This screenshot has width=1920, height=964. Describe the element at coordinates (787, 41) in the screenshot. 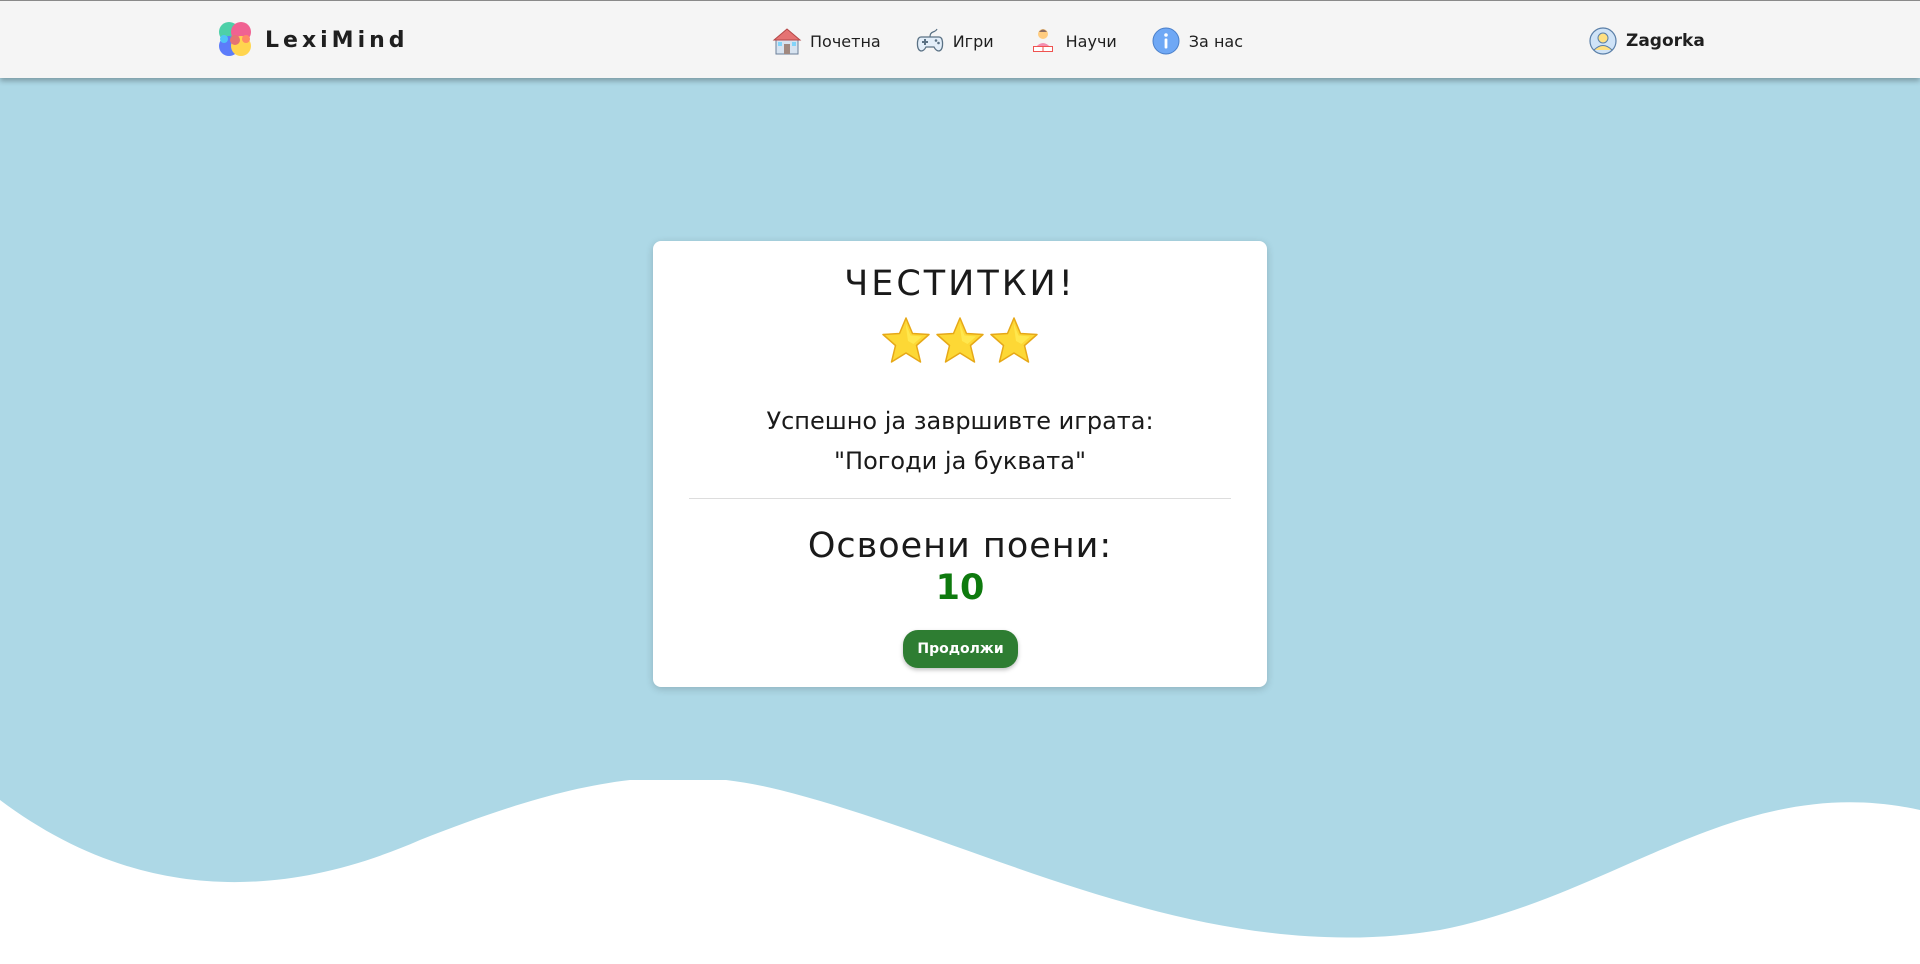

I see `house-icon` at that location.